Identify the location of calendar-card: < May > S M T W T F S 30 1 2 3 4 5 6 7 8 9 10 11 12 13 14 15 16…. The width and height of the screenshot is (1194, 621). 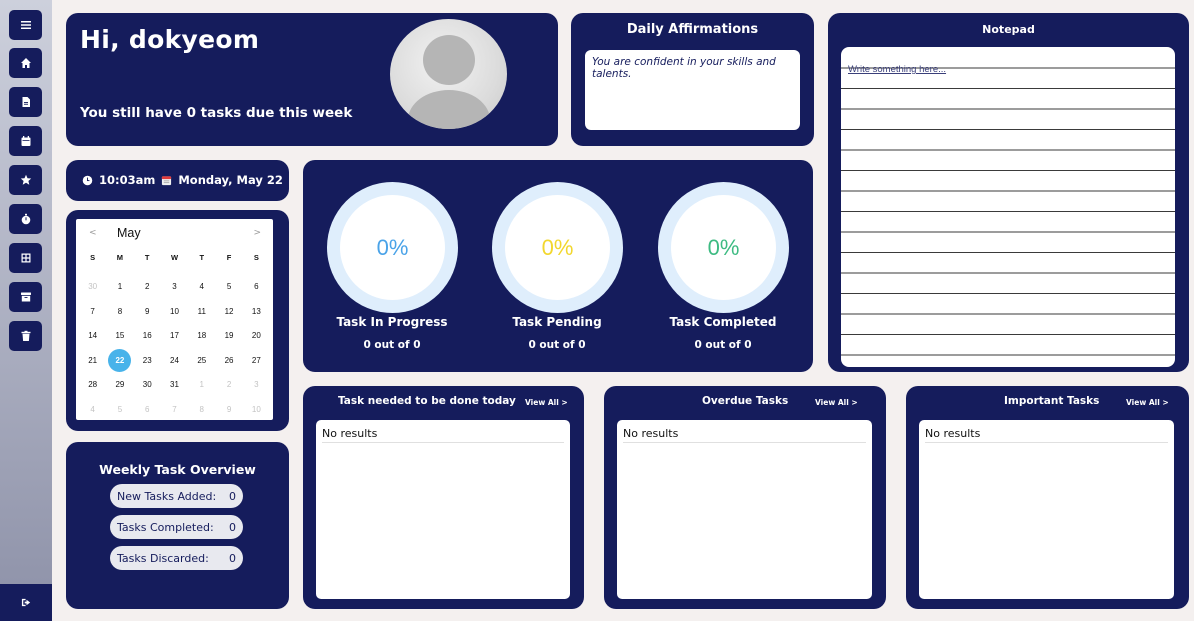
(177, 320).